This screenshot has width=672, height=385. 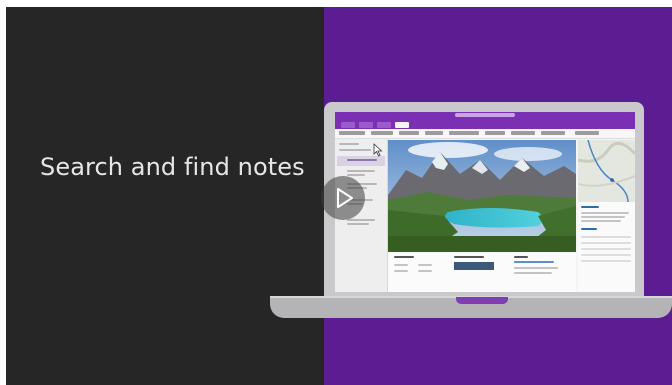 I want to click on video-headline: Search and find notes, so click(x=172, y=167).